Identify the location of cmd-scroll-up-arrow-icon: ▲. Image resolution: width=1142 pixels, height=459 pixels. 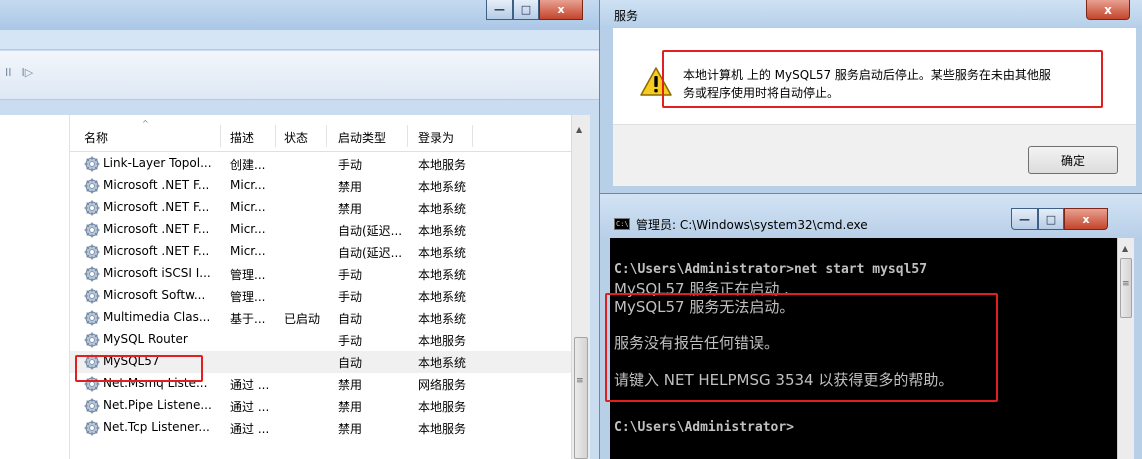
(1125, 248).